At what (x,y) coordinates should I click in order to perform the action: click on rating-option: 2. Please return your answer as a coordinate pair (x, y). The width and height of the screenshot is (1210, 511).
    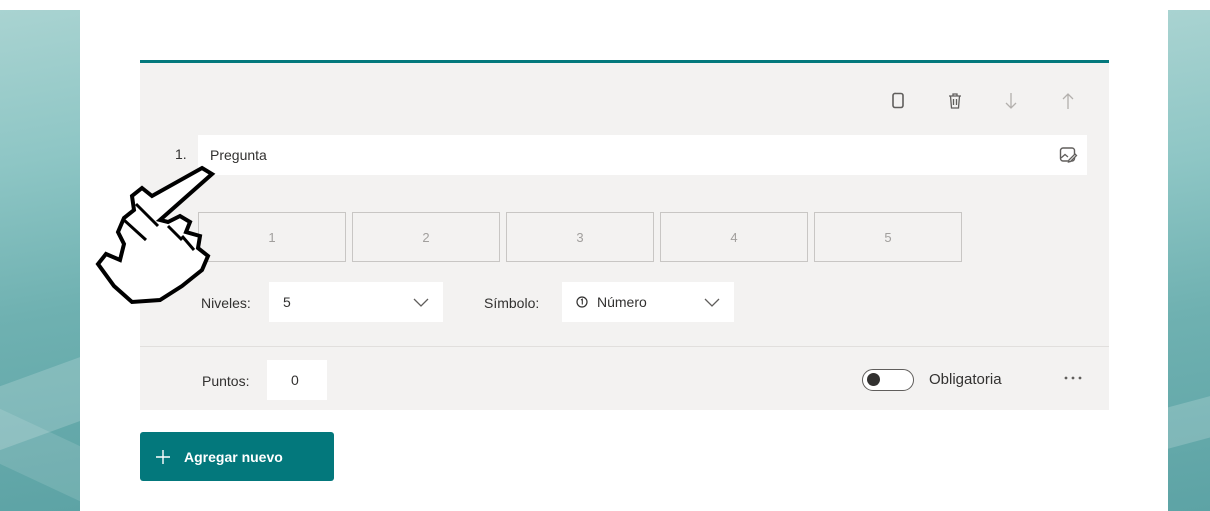
    Looking at the image, I should click on (426, 237).